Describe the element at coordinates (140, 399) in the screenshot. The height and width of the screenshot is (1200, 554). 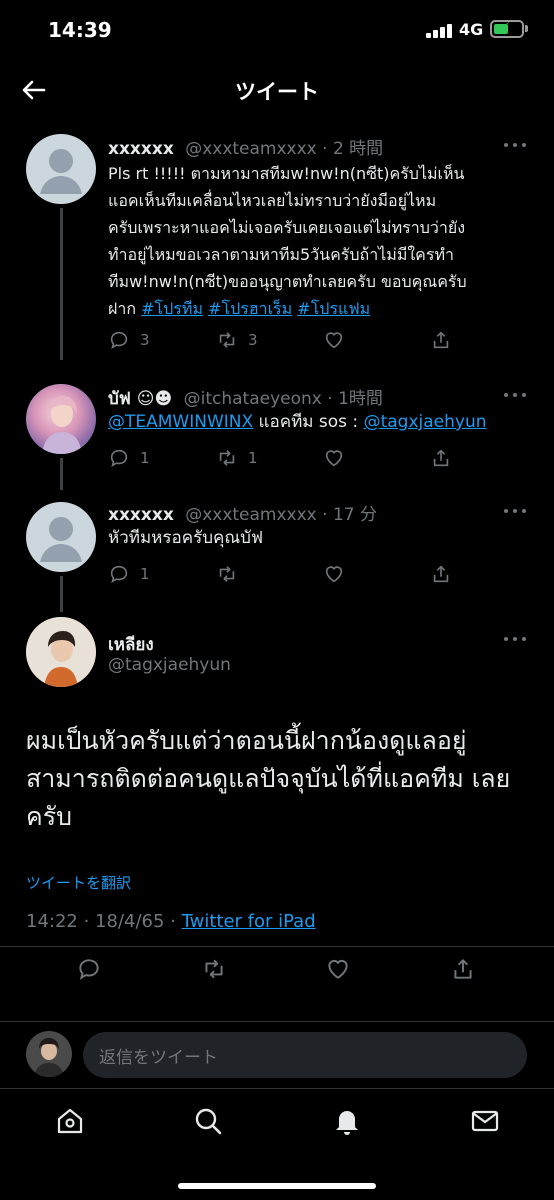
I see `display-name: บัฟ ☺︎☻︎` at that location.